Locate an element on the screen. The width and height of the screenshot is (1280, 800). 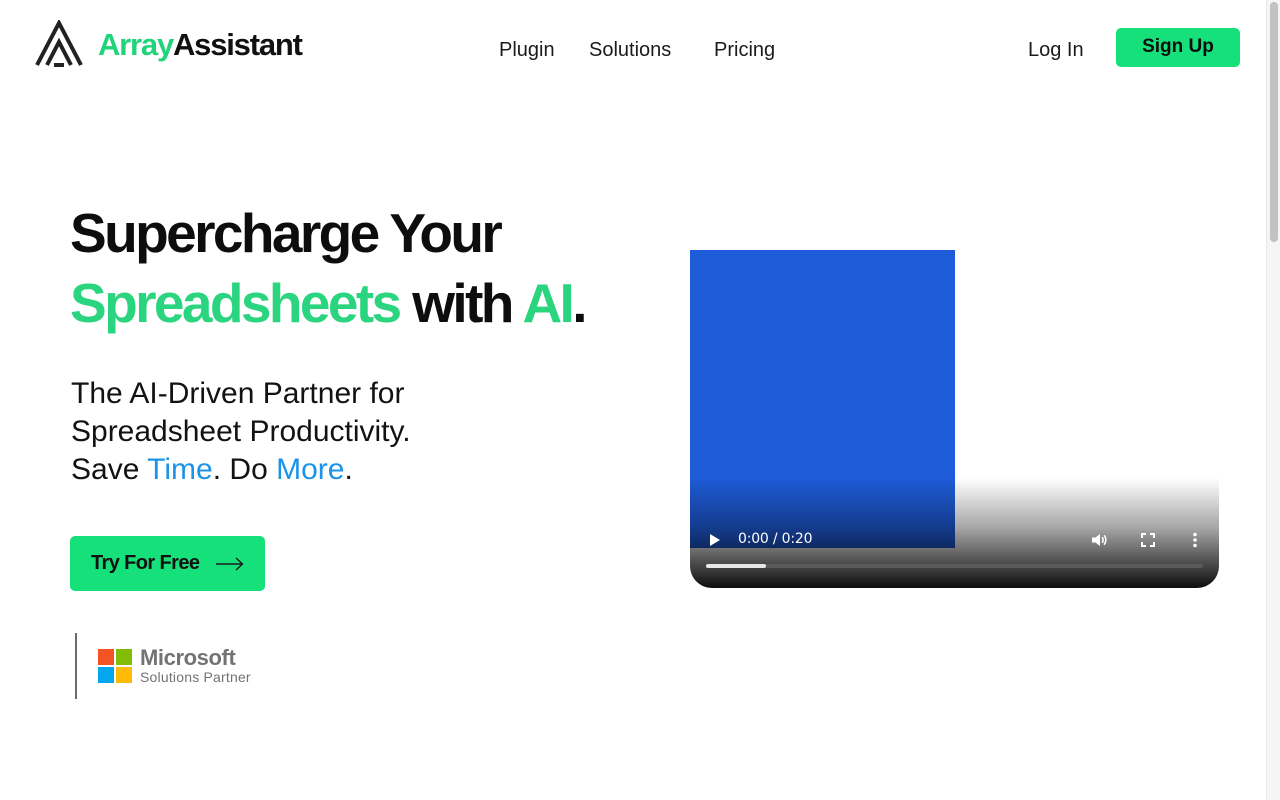
nav-item-pricing: Pricing is located at coordinates (744, 50).